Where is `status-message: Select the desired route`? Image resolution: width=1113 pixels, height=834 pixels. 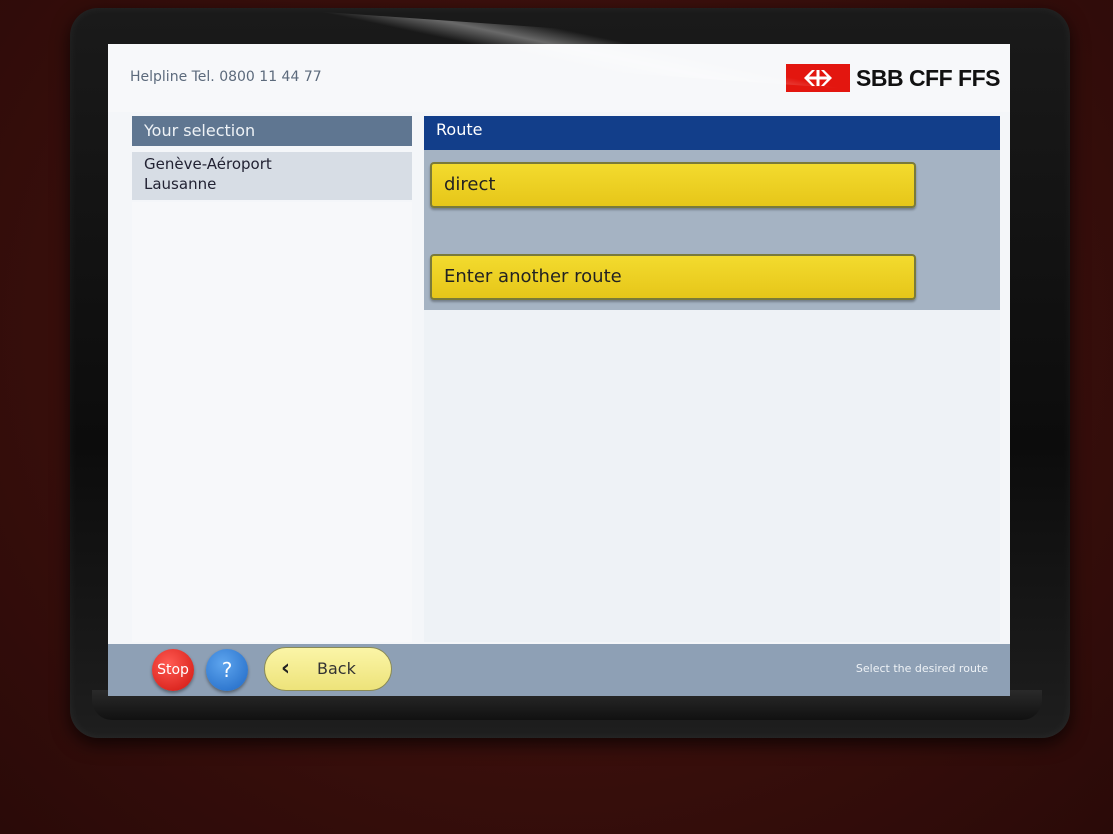
status-message: Select the desired route is located at coordinates (921, 668).